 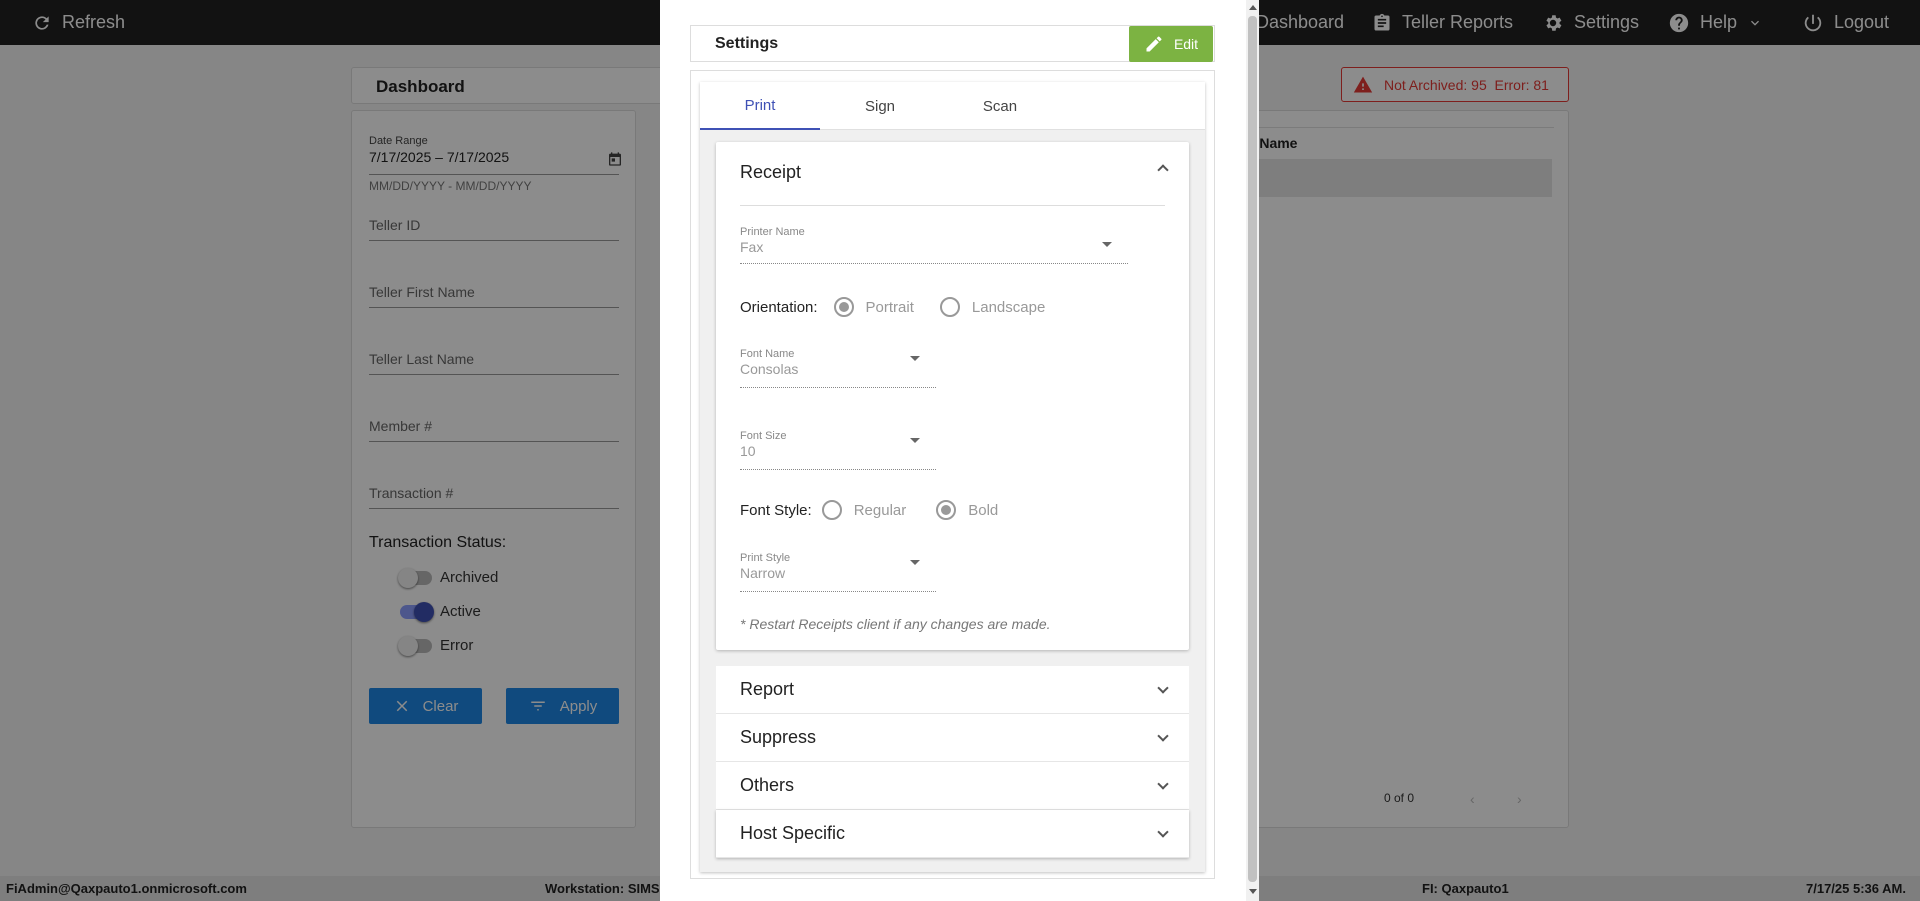 I want to click on font-size-select: Font Size 10, so click(x=838, y=450).